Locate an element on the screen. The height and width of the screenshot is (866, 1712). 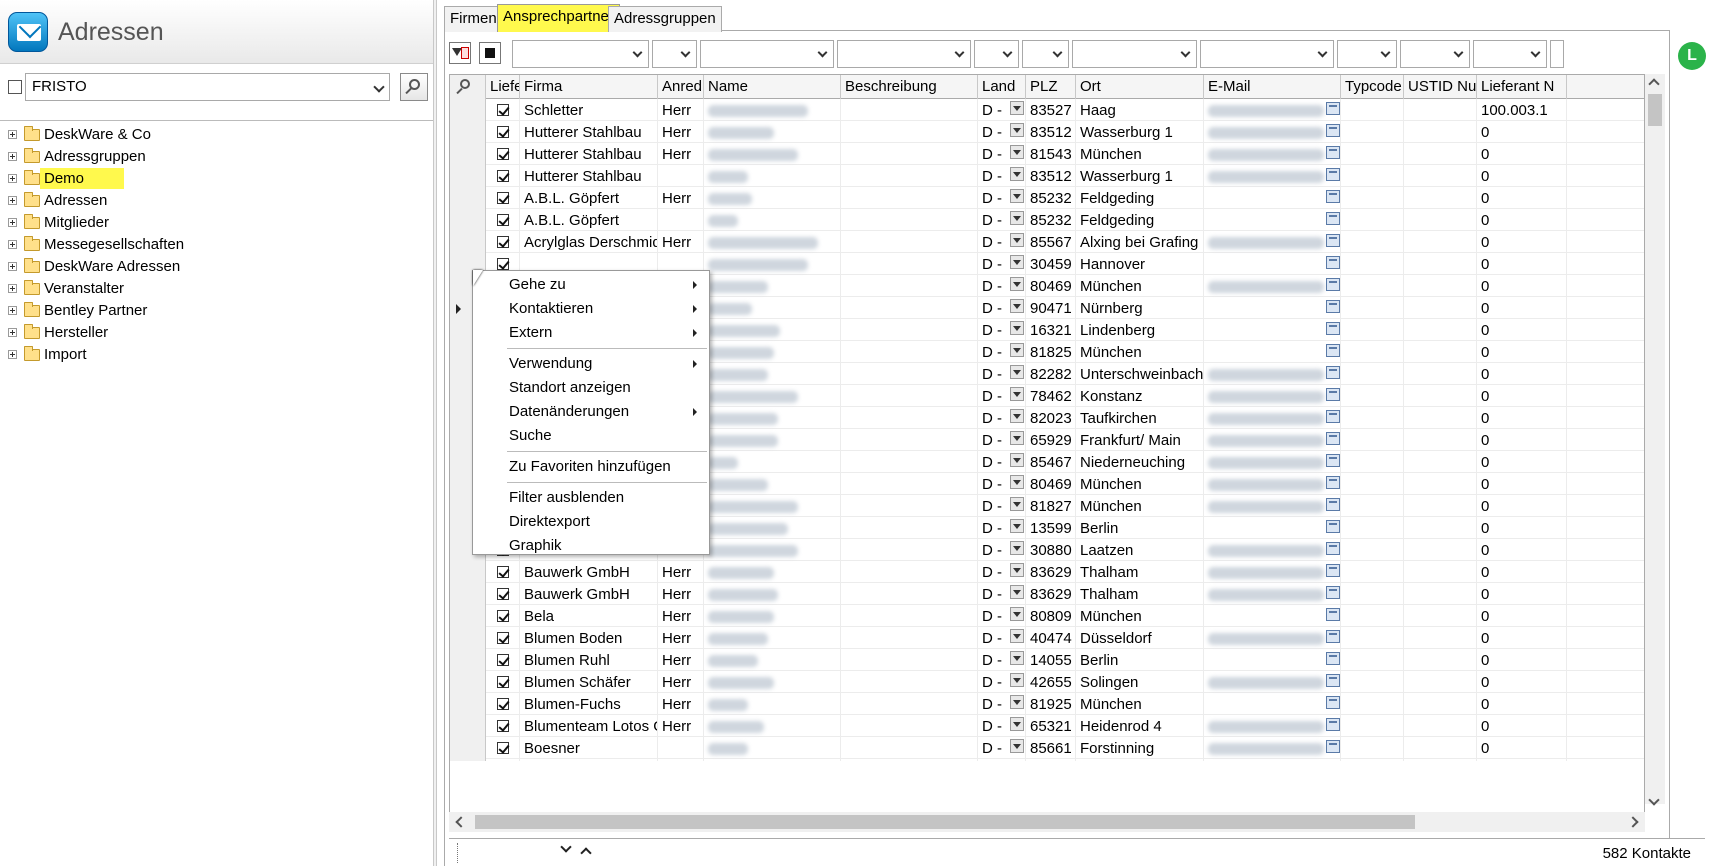
menu-item: Verwendung is located at coordinates (591, 364).